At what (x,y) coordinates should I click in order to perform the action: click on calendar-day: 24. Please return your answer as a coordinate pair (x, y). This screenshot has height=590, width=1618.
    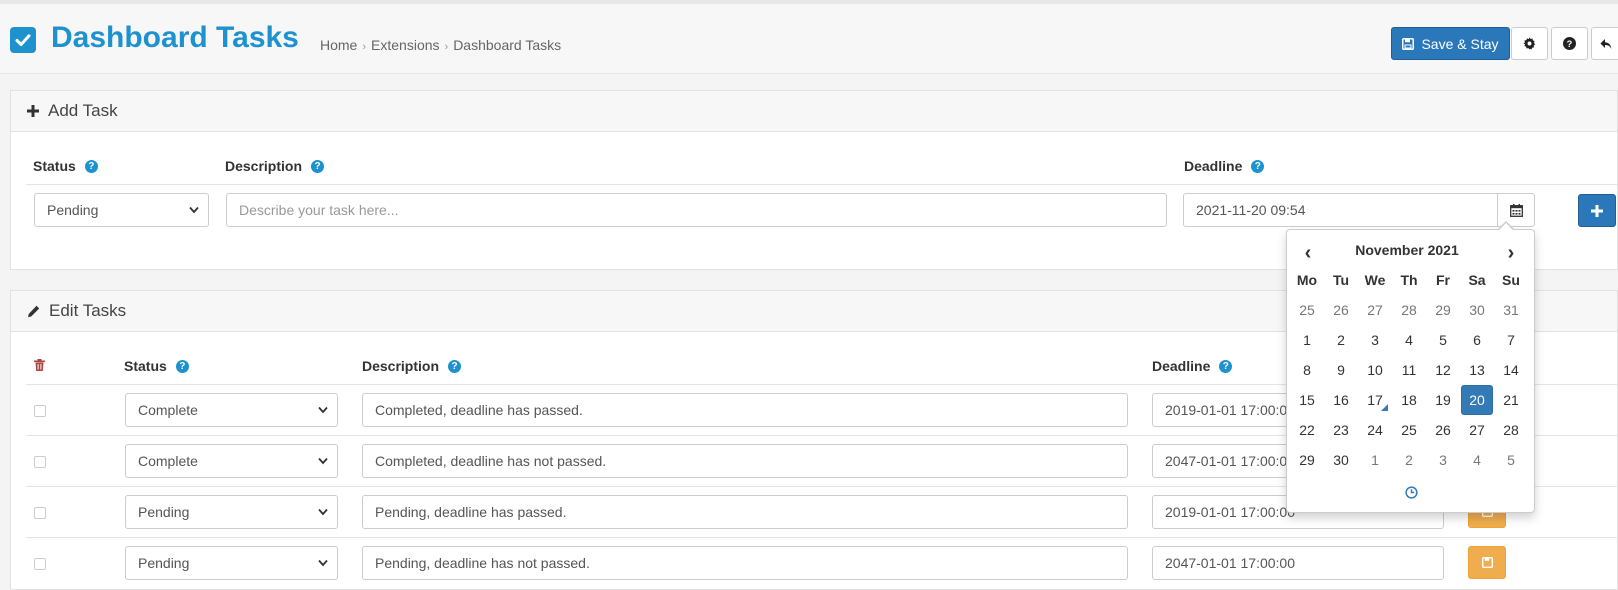
    Looking at the image, I should click on (1375, 430).